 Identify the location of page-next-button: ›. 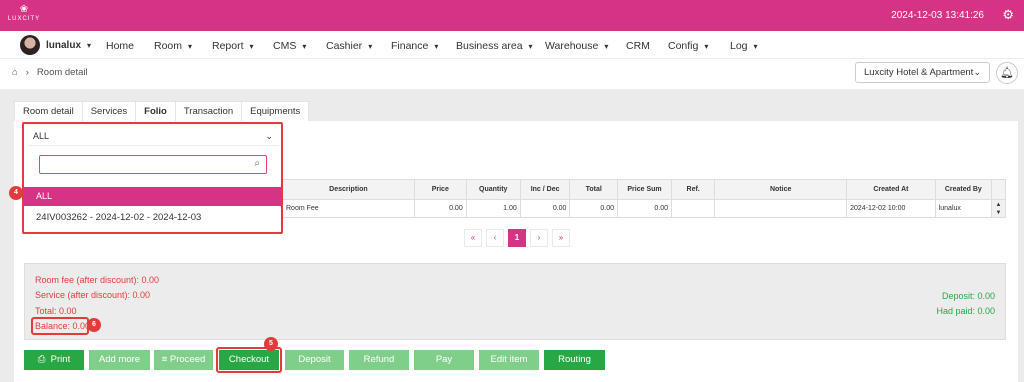
(539, 238).